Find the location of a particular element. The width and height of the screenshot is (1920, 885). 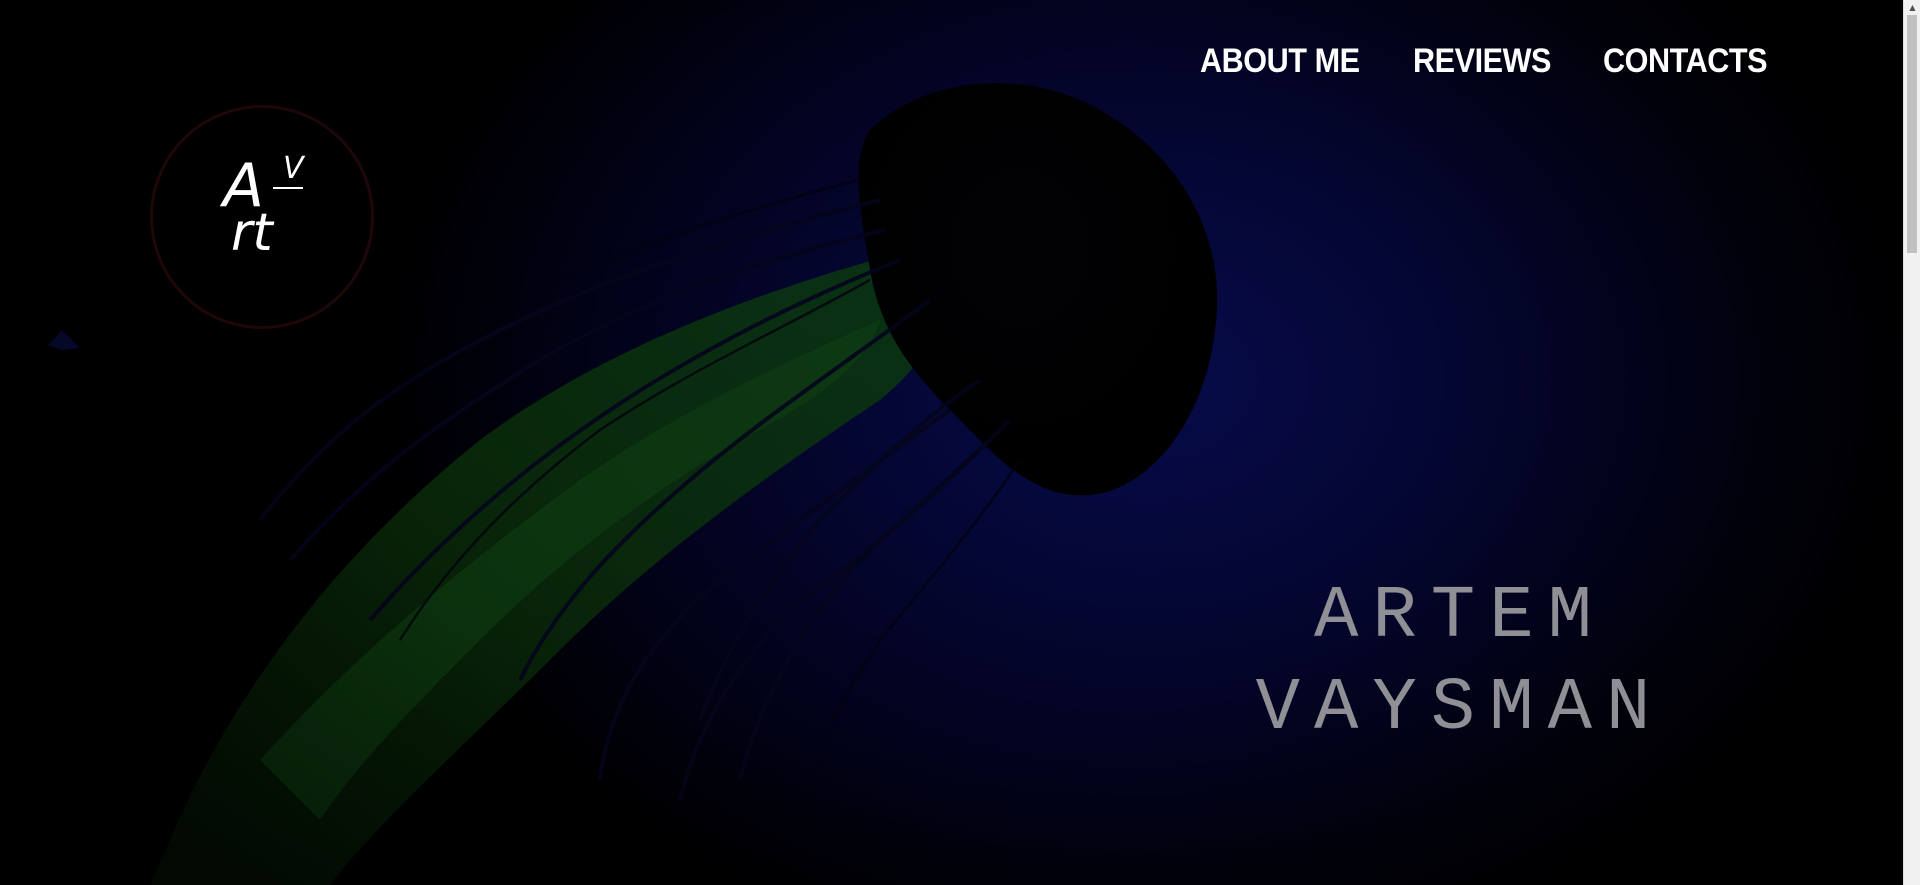

main-nav: ABOUT ME REVIEWS CONTACTS is located at coordinates (1492, 61).